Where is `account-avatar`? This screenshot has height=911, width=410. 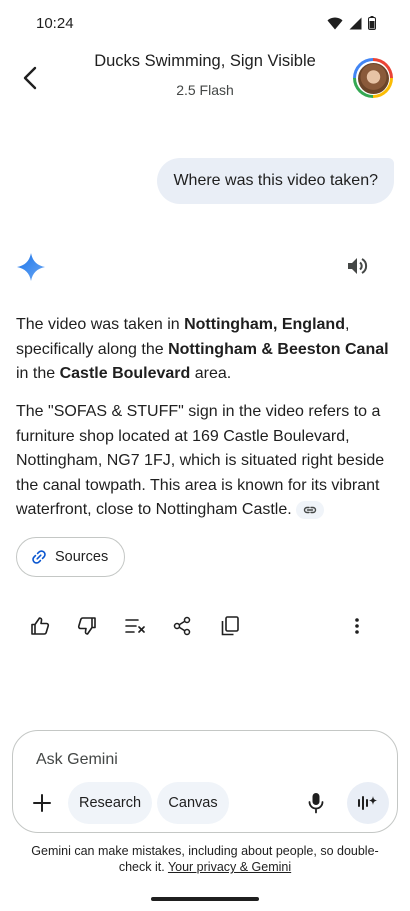 account-avatar is located at coordinates (373, 78).